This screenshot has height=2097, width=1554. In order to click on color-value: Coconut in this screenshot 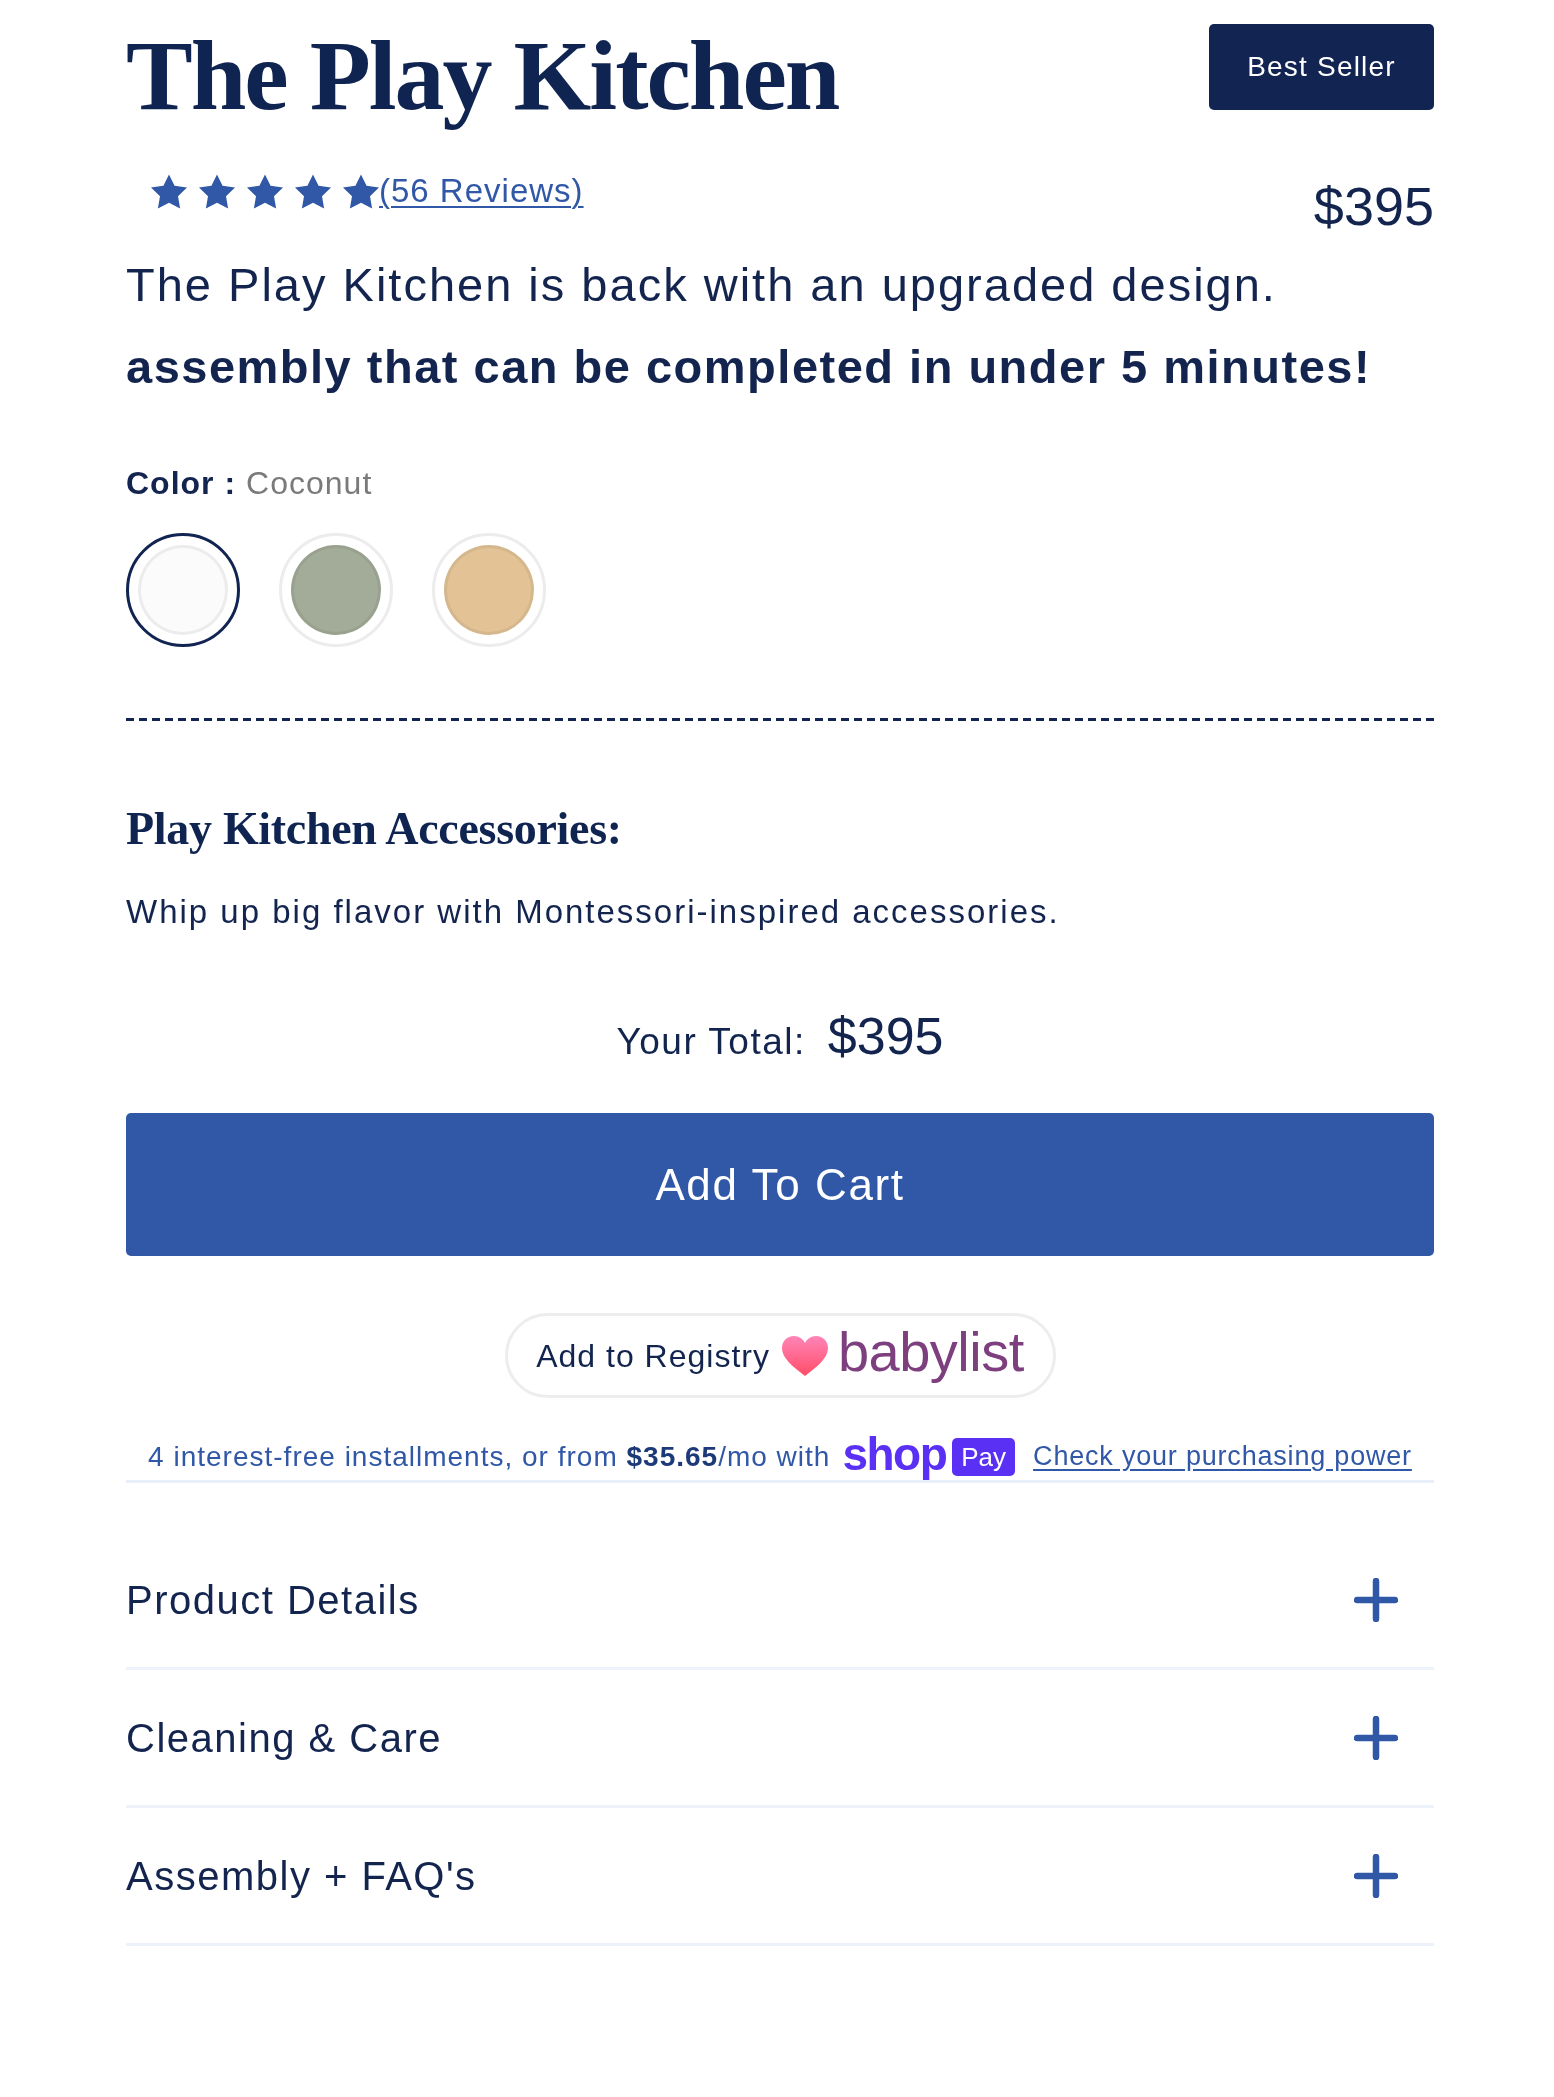, I will do `click(309, 483)`.